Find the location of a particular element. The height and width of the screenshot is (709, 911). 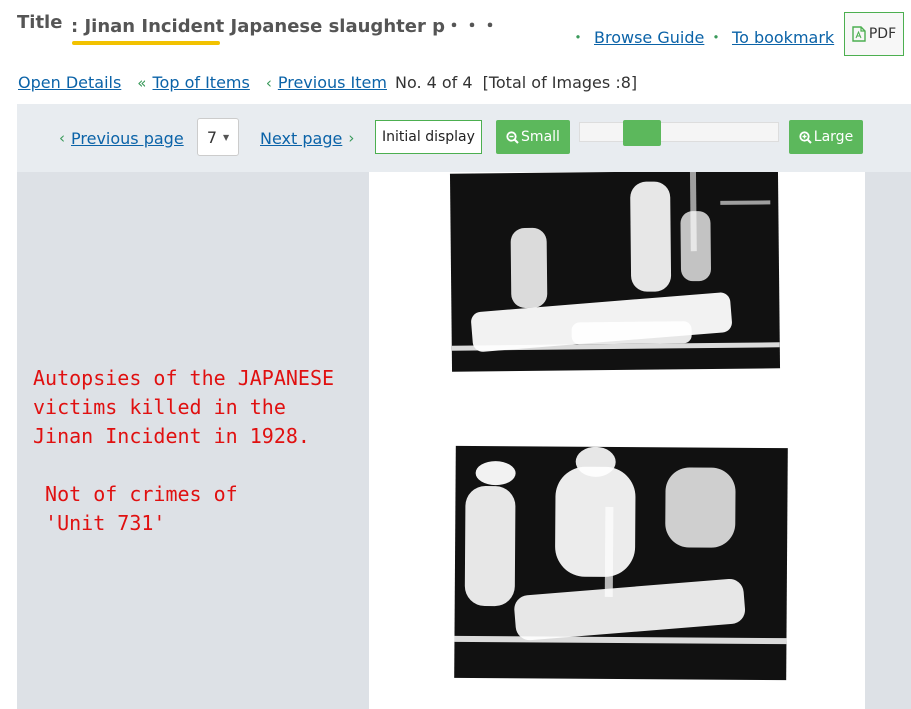

previous-page-link: Previous page is located at coordinates (127, 138).